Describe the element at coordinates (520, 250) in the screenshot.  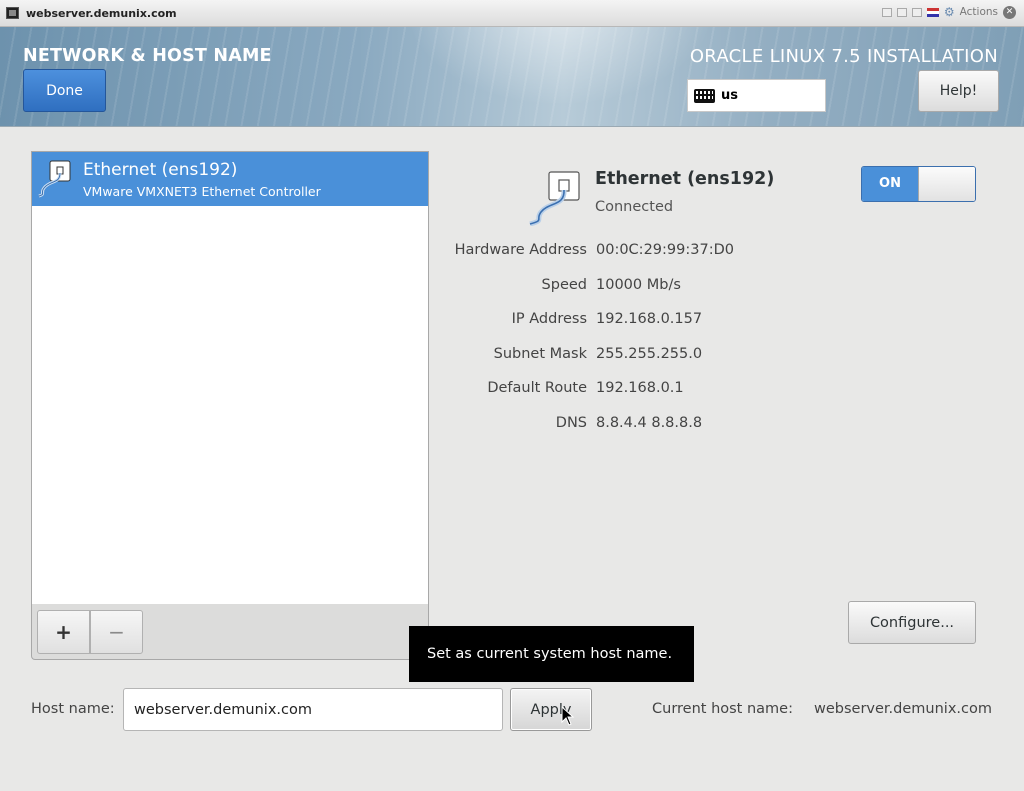
I see `hardware-address-label: Hardware Address` at that location.